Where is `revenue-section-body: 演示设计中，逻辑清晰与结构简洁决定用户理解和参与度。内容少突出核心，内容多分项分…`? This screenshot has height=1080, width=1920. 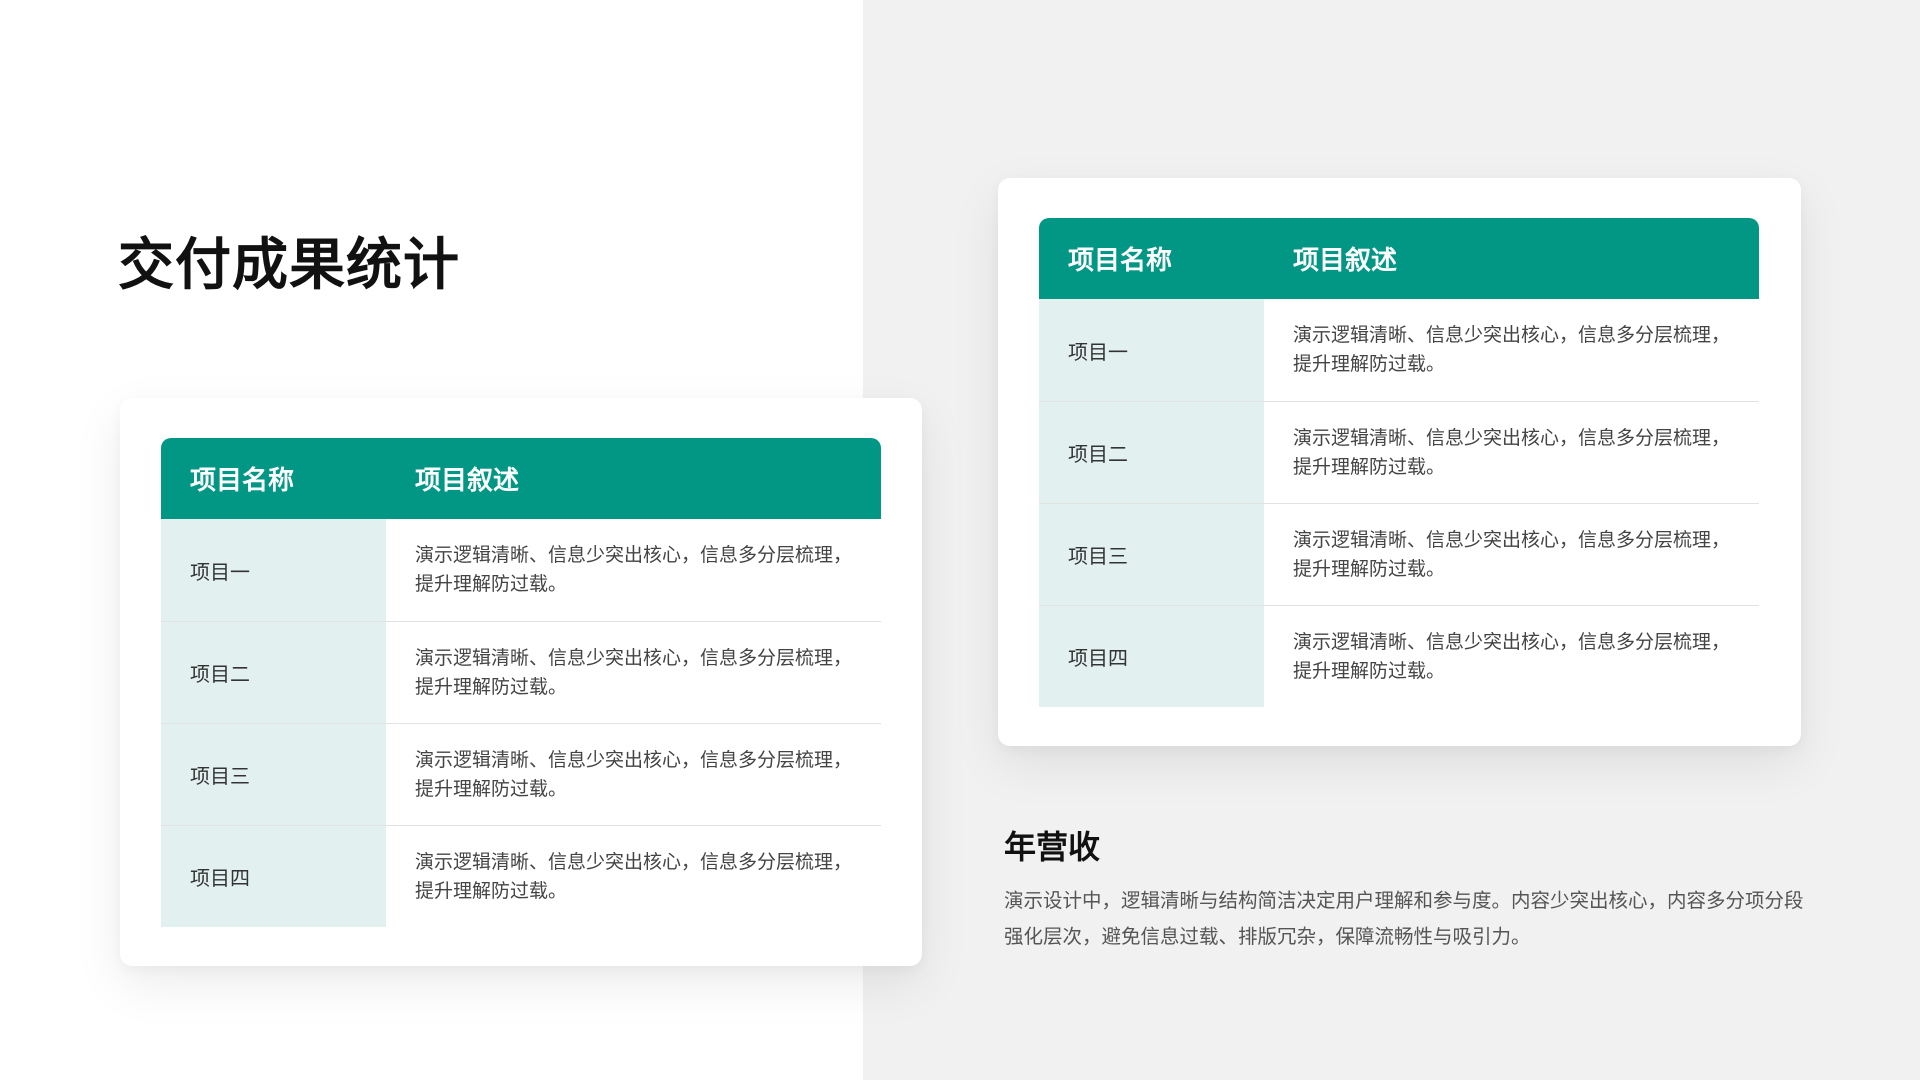
revenue-section-body: 演示设计中，逻辑清晰与结构简洁决定用户理解和参与度。内容少突出核心，内容多分项分… is located at coordinates (1404, 918).